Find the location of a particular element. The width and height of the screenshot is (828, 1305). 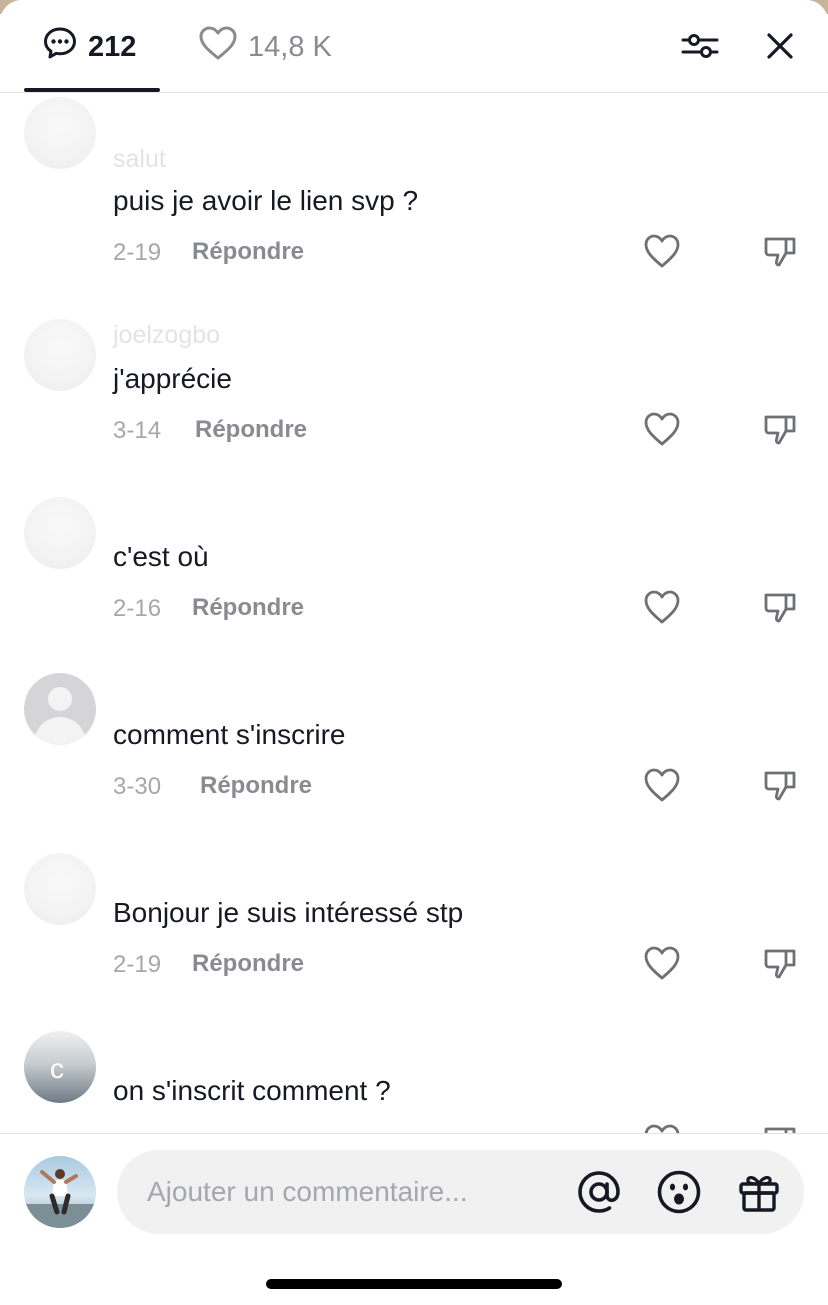

comment-input-container is located at coordinates (460, 1192).